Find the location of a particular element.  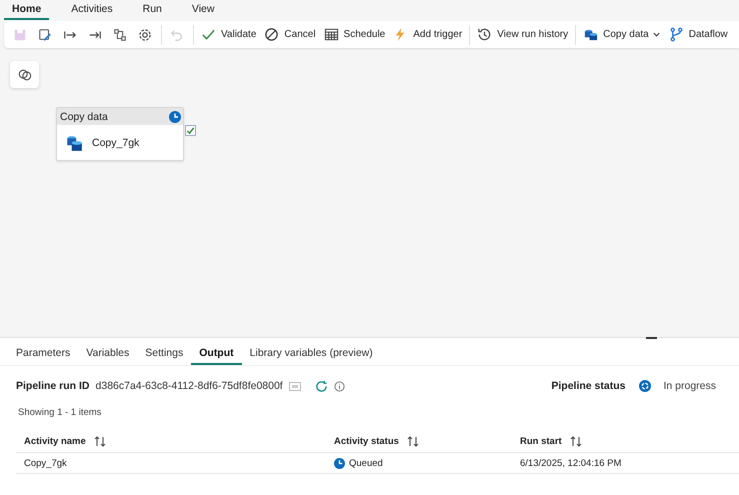

toolbar-button: Schedule is located at coordinates (355, 35).